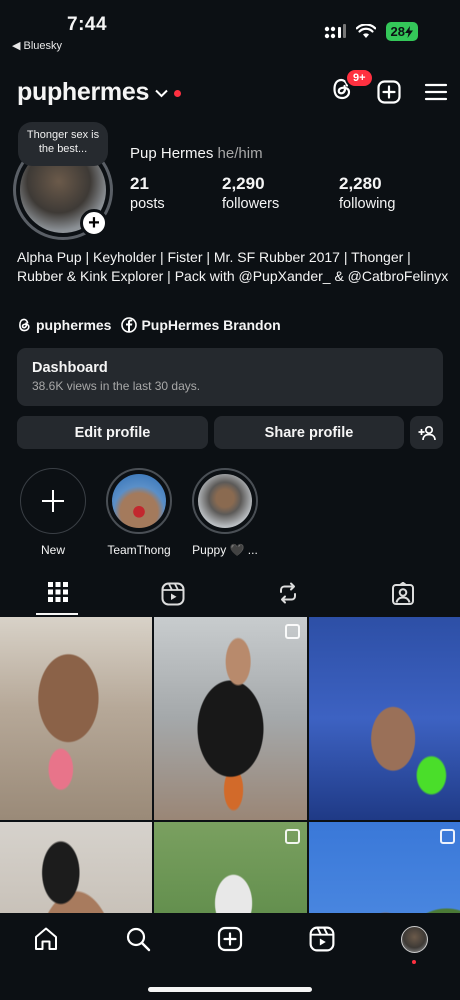 The width and height of the screenshot is (460, 1000). Describe the element at coordinates (409, 31) in the screenshot. I see `charging-bolt-icon` at that location.